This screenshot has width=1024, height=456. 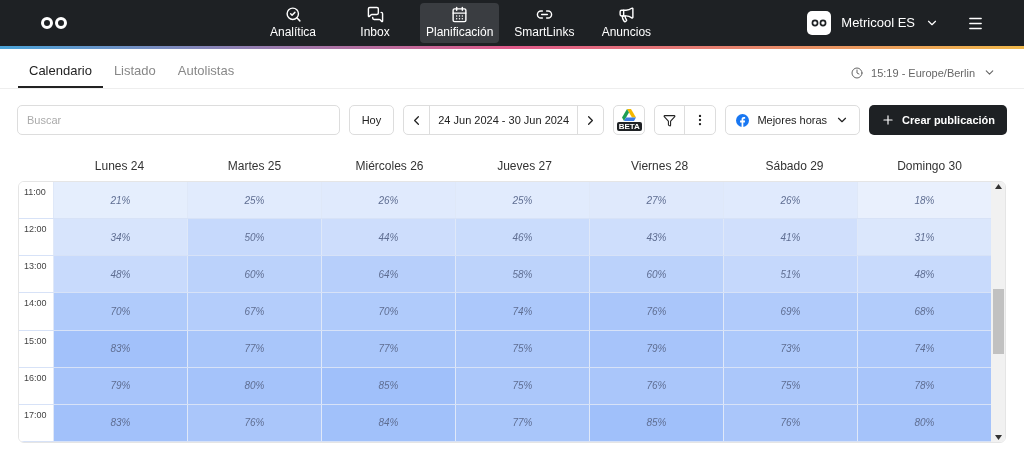 What do you see at coordinates (857, 72) in the screenshot?
I see `clock-icon` at bounding box center [857, 72].